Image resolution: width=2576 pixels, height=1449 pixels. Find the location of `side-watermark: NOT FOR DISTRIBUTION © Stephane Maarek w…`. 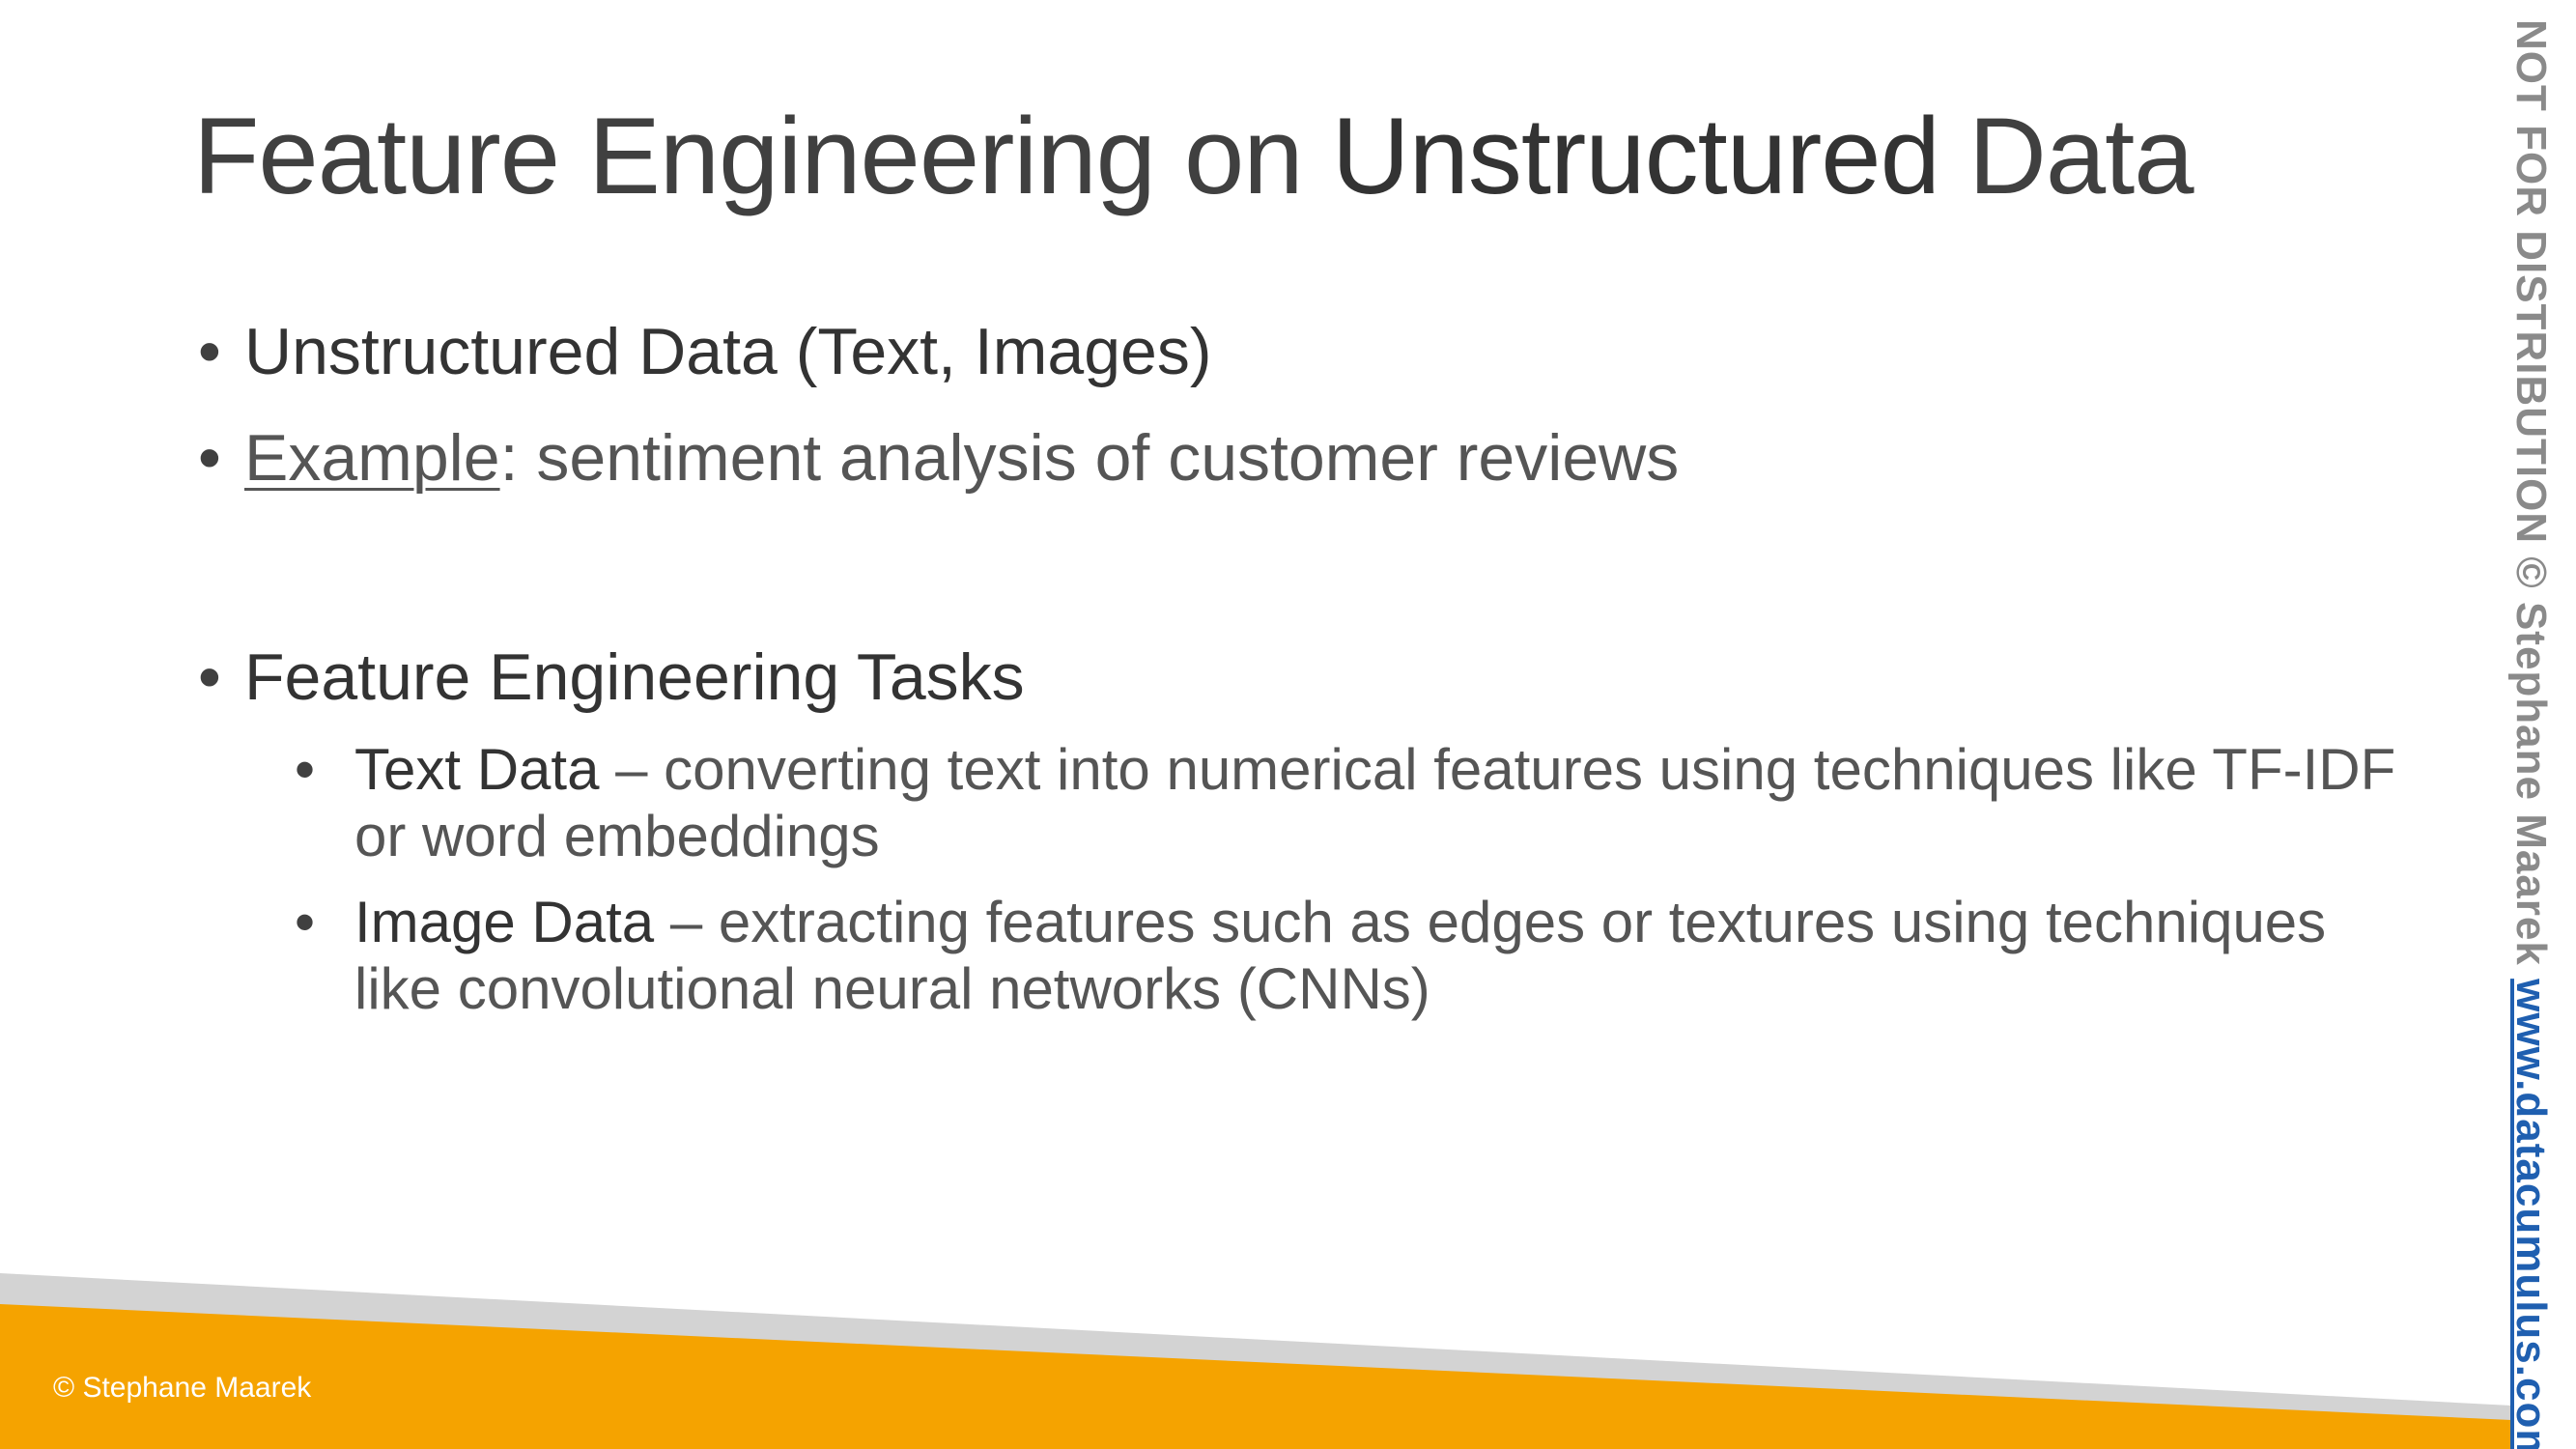

side-watermark: NOT FOR DISTRIBUTION © Stephane Maarek w… is located at coordinates (2530, 734).